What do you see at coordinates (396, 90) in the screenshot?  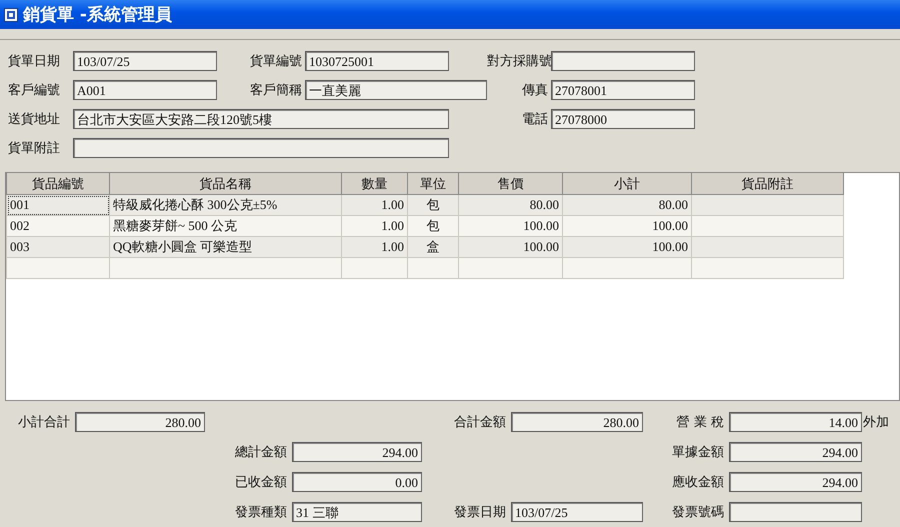 I see `input-field: 一直美麗` at bounding box center [396, 90].